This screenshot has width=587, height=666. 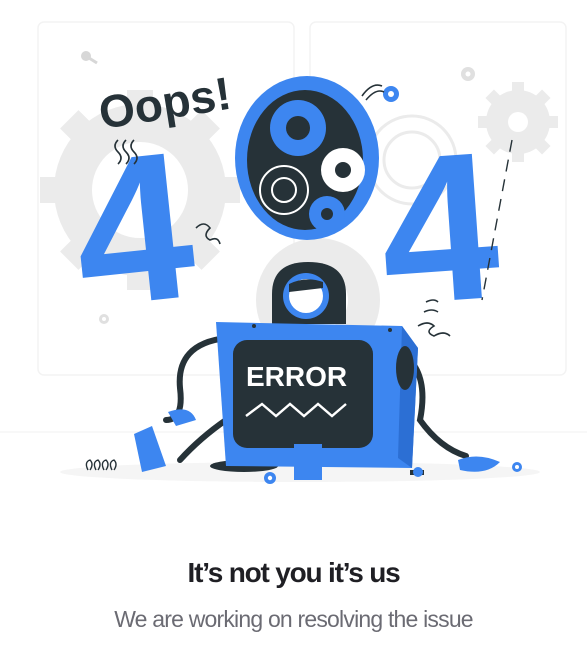 What do you see at coordinates (294, 572) in the screenshot?
I see `error-headline: It’s not you it’s us` at bounding box center [294, 572].